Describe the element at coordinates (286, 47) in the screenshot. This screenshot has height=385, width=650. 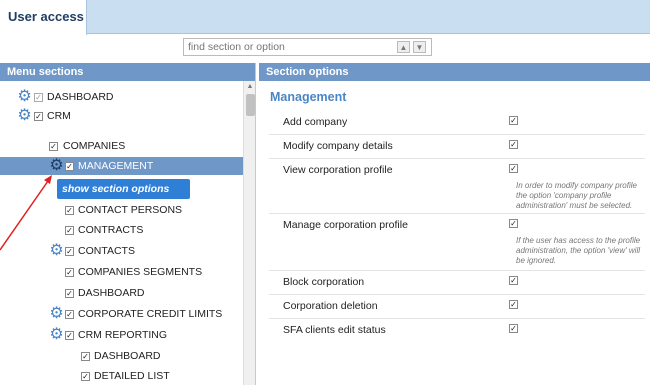
I see `search-input` at that location.